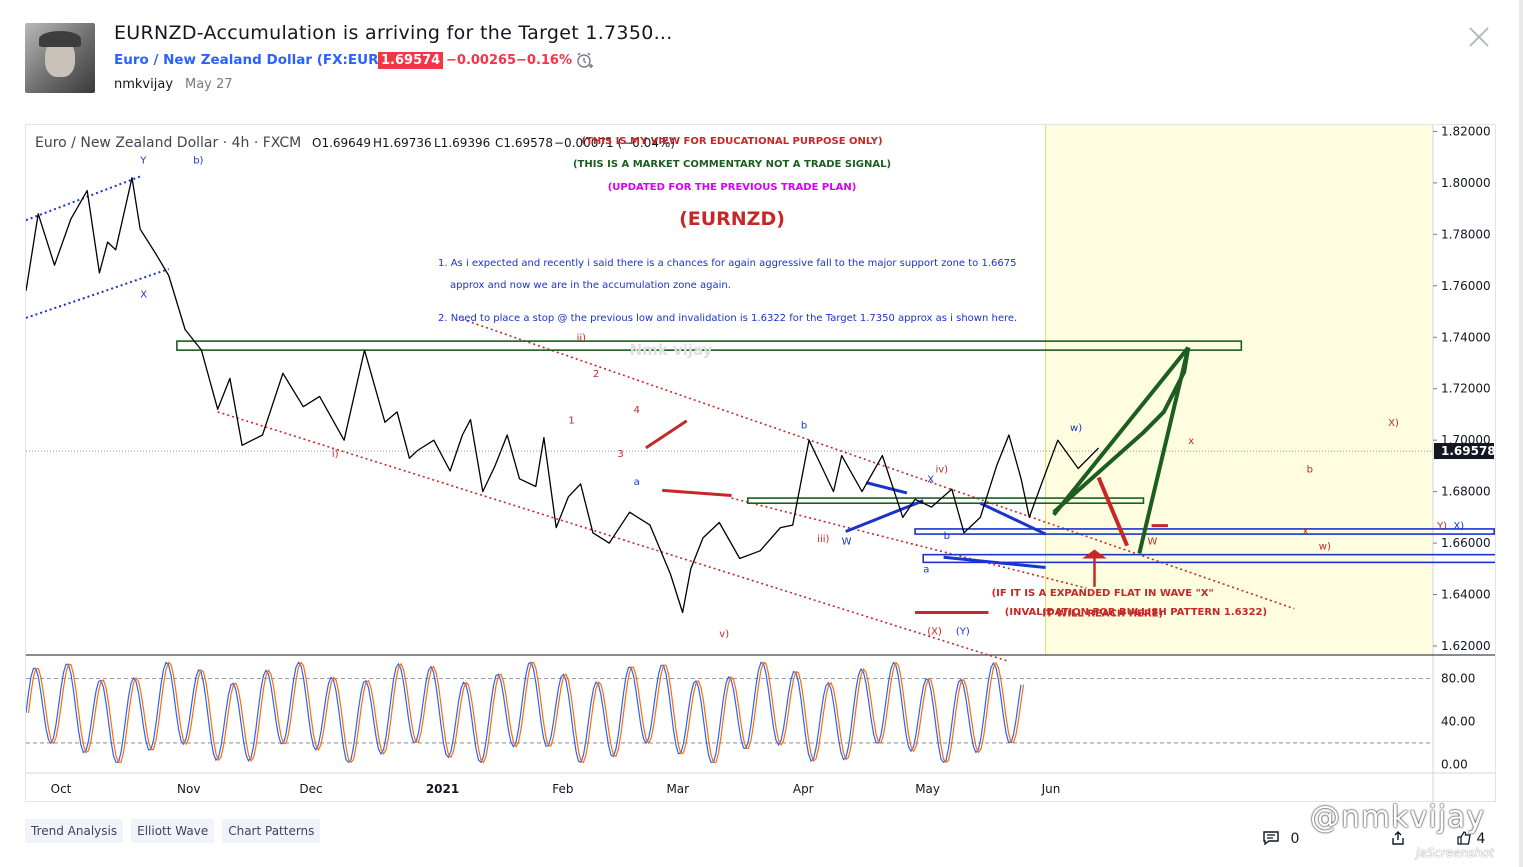 This screenshot has height=867, width=1523. What do you see at coordinates (1466, 646) in the screenshot?
I see `y-tick-label: 1.62000` at bounding box center [1466, 646].